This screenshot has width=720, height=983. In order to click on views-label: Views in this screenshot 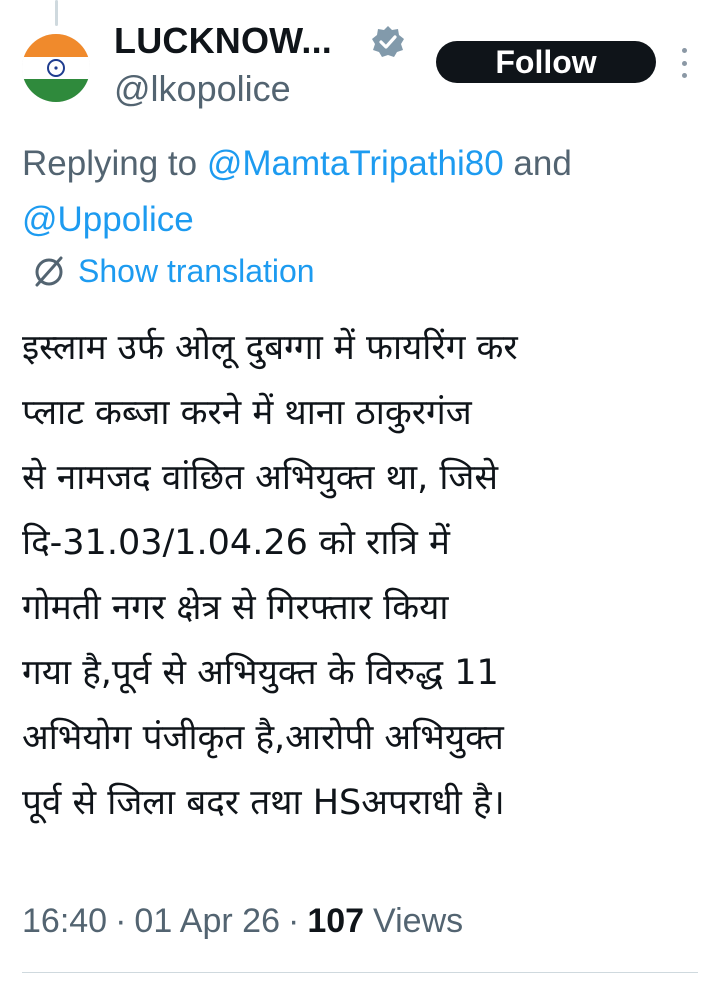, I will do `click(418, 921)`.